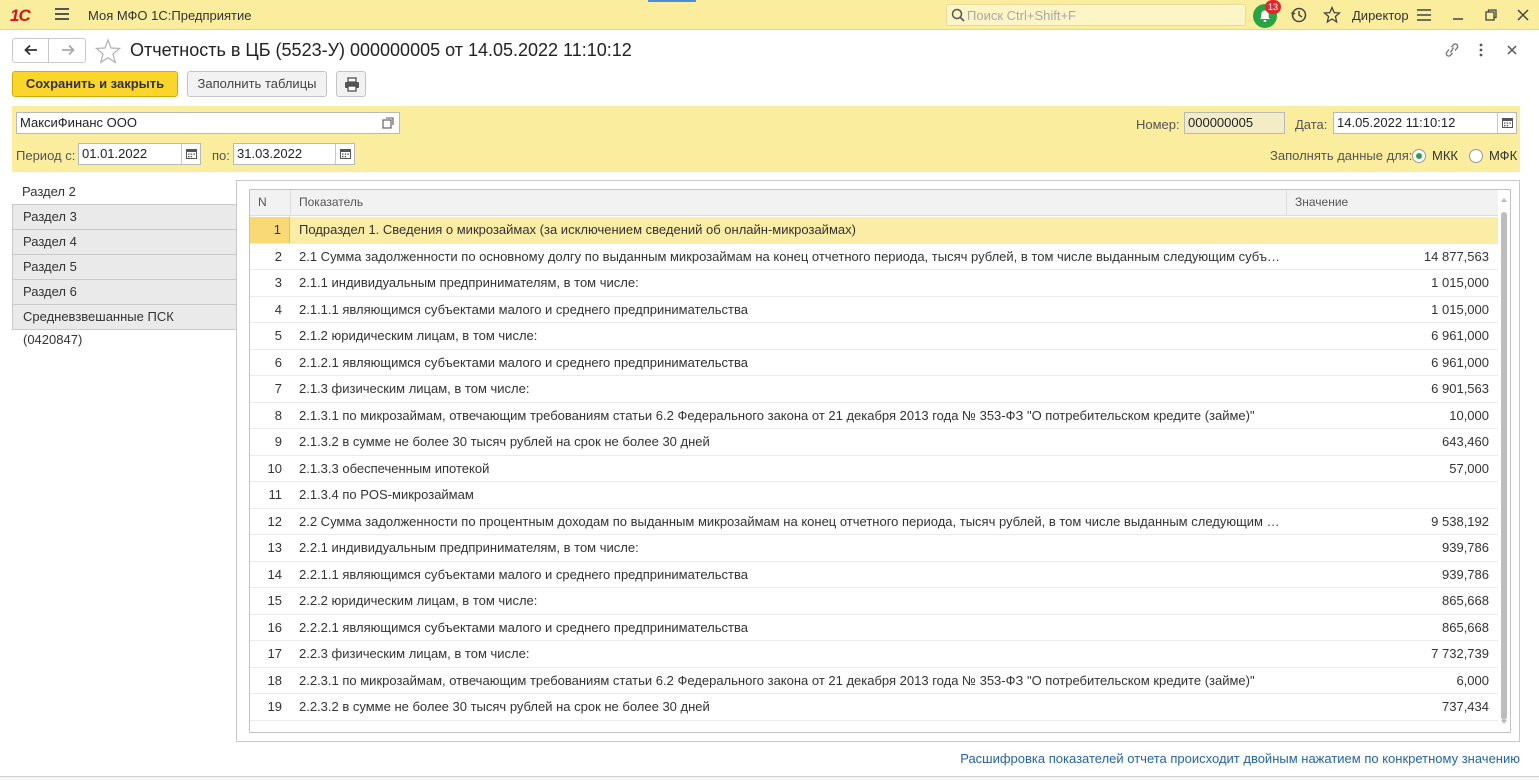 The width and height of the screenshot is (1539, 780). I want to click on value-cell: 643,460, so click(1388, 442).